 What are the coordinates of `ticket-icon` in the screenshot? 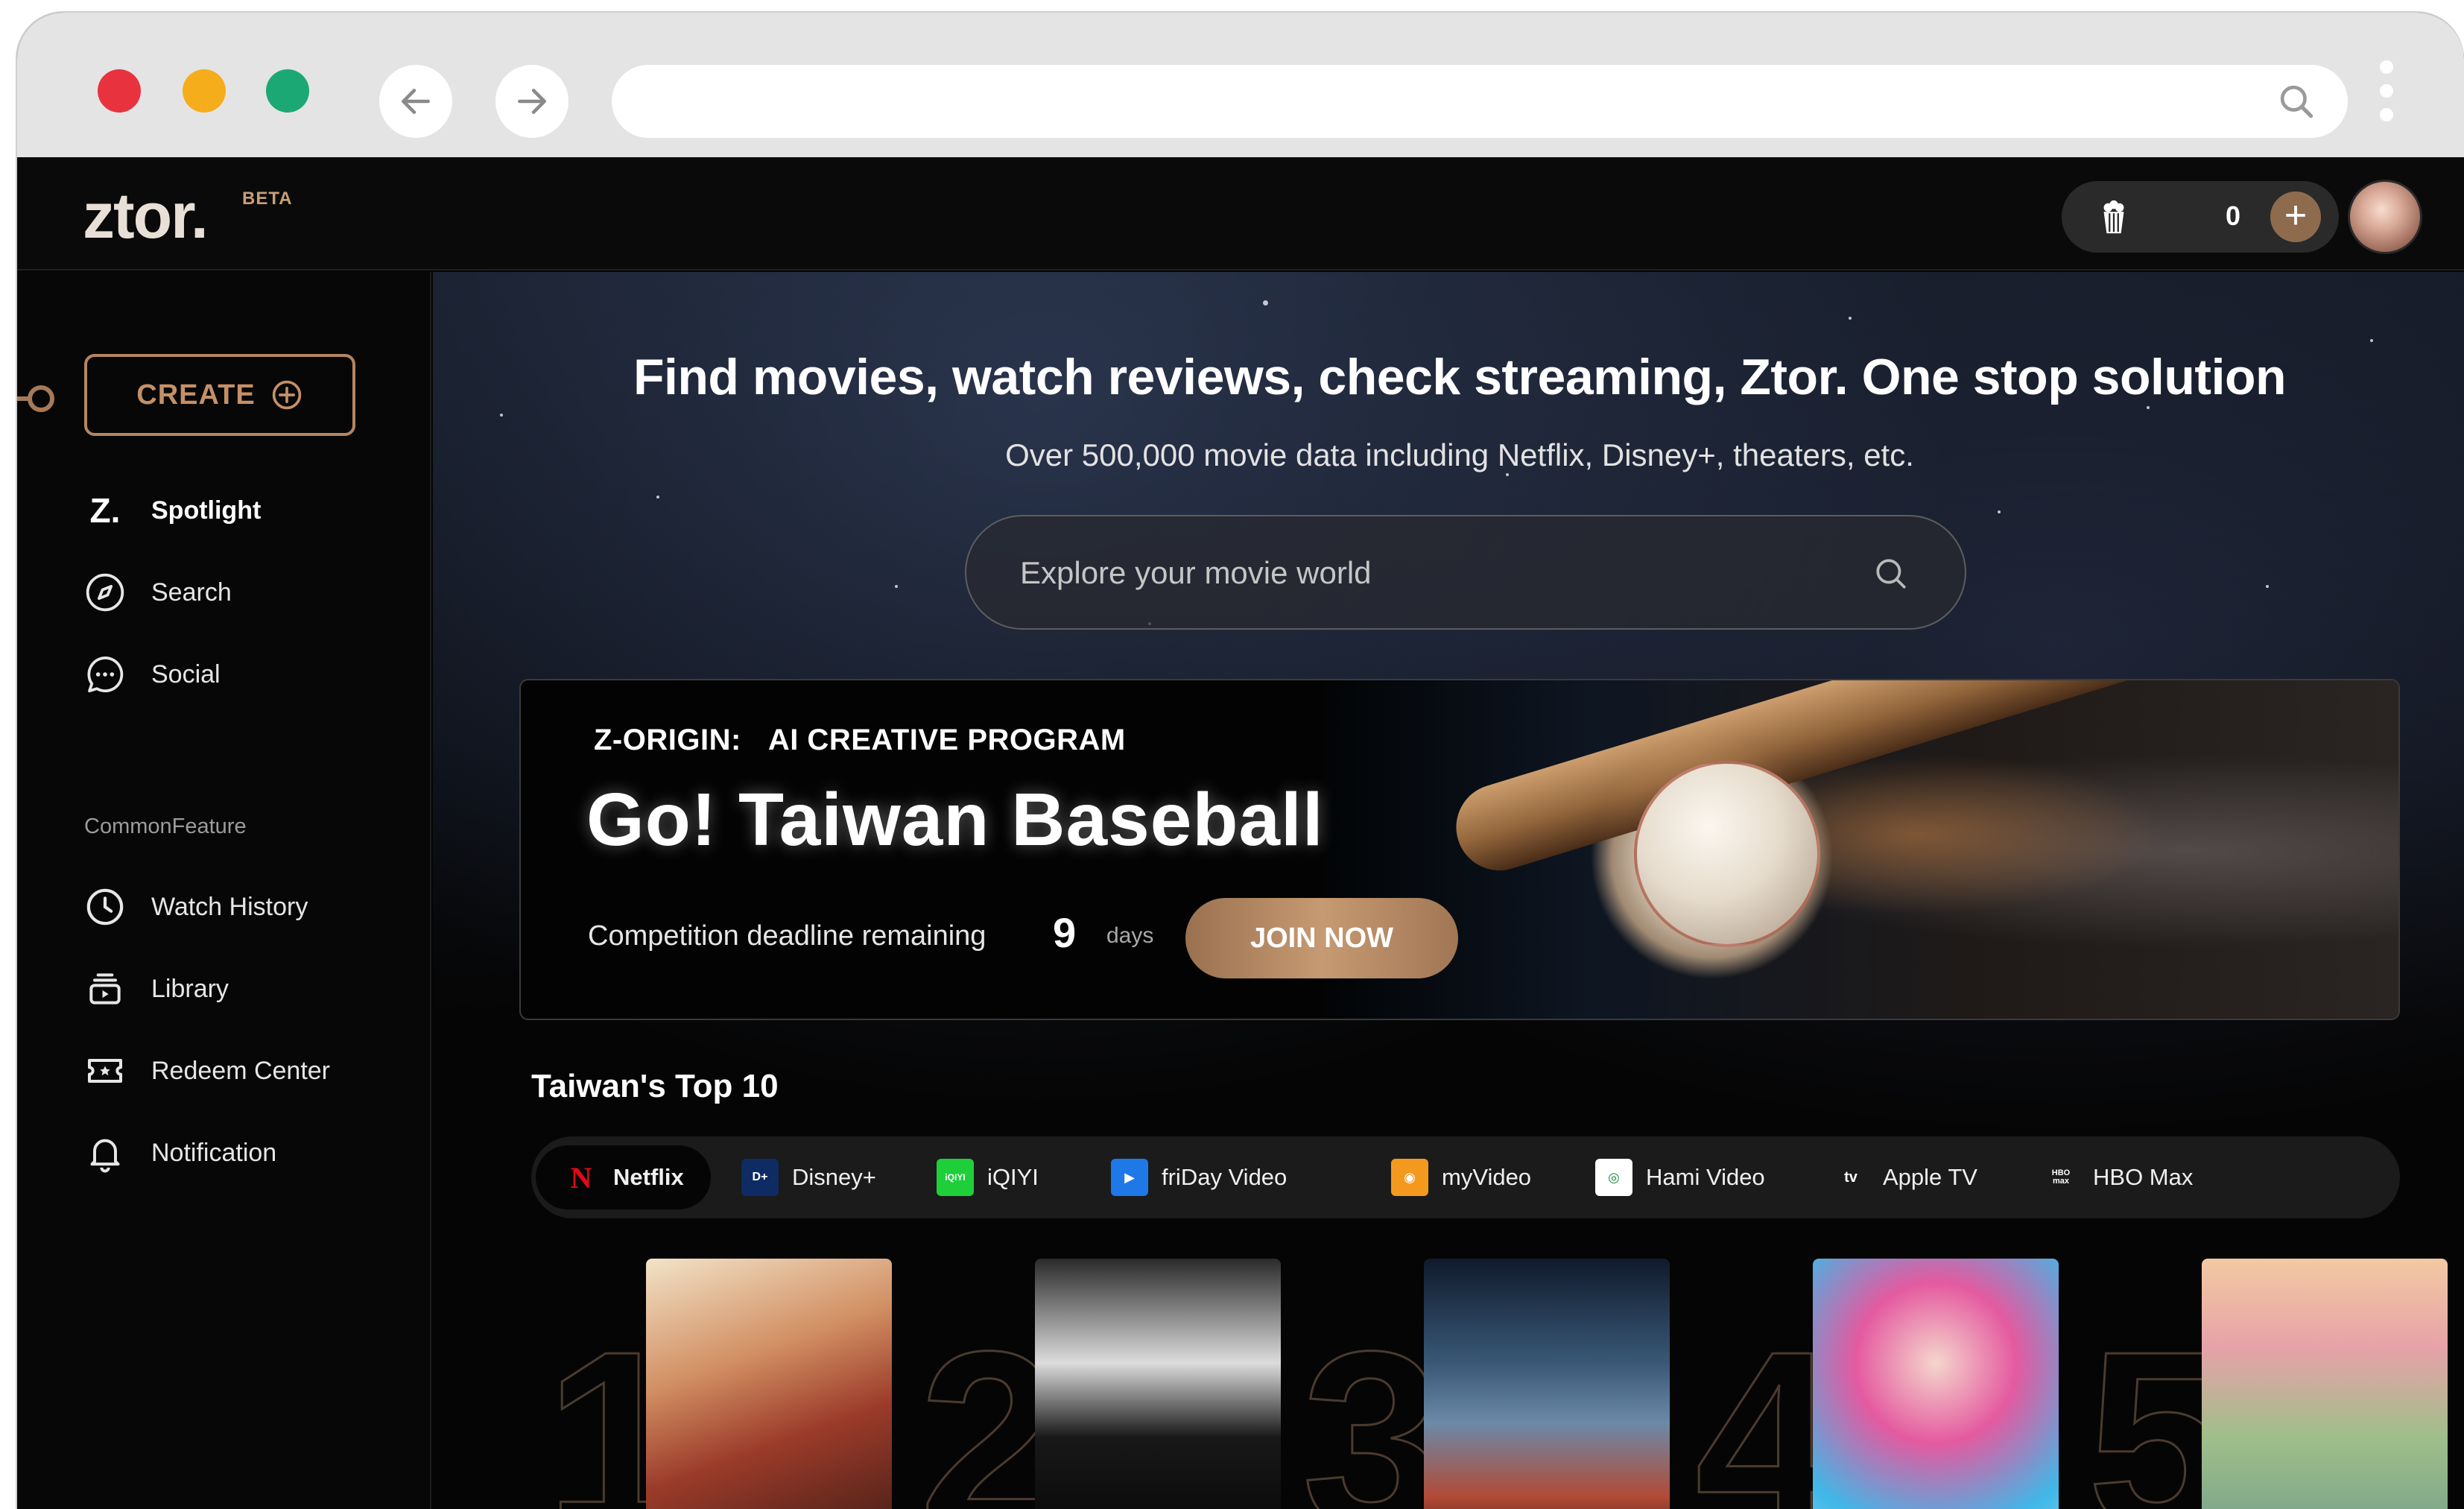 It's located at (105, 1071).